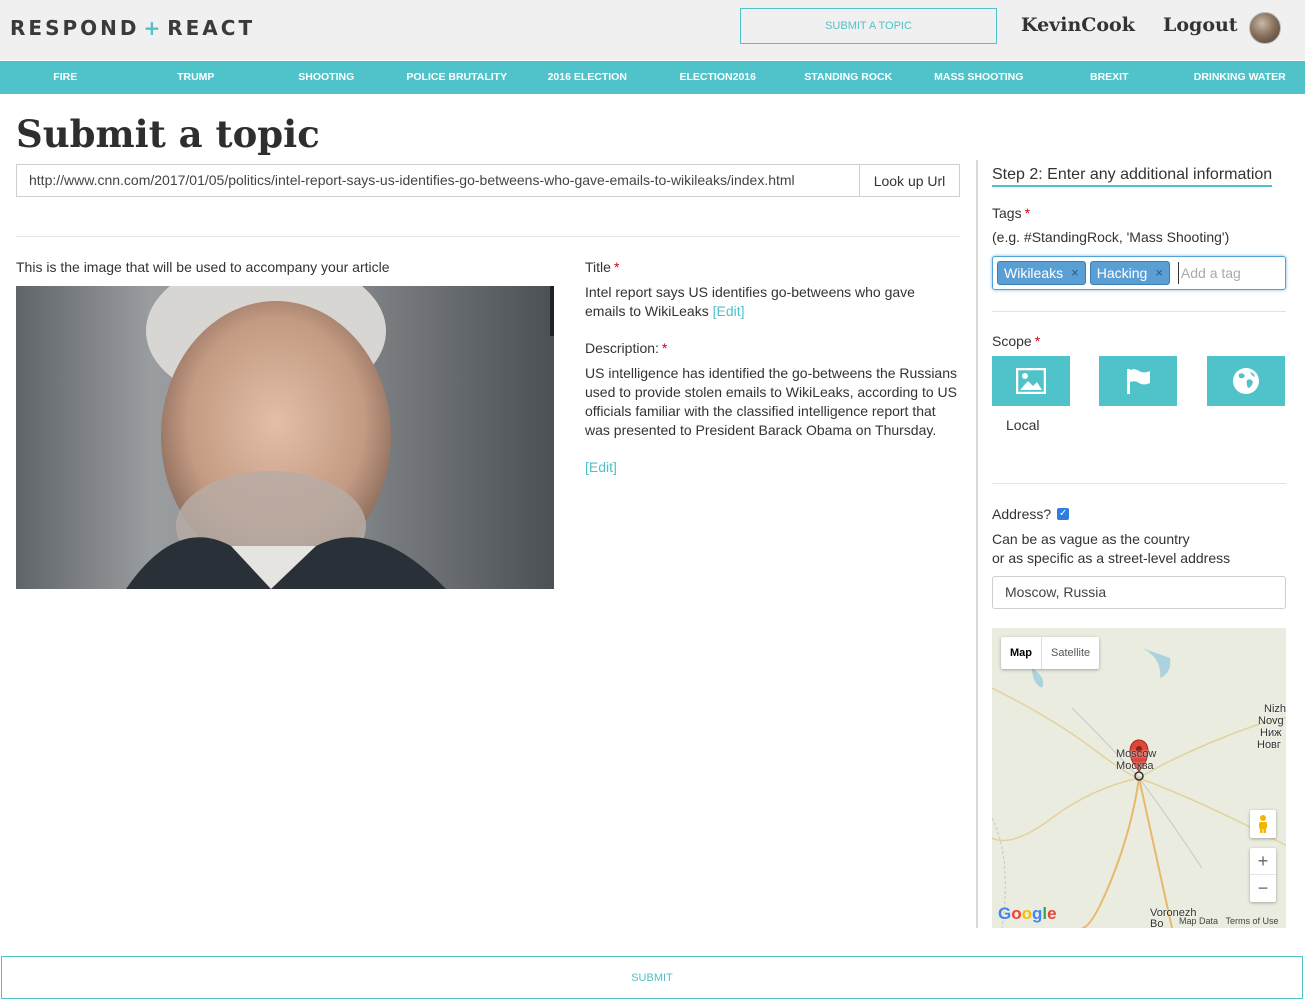 The height and width of the screenshot is (1005, 1305). I want to click on scope-local-button, so click(1031, 381).